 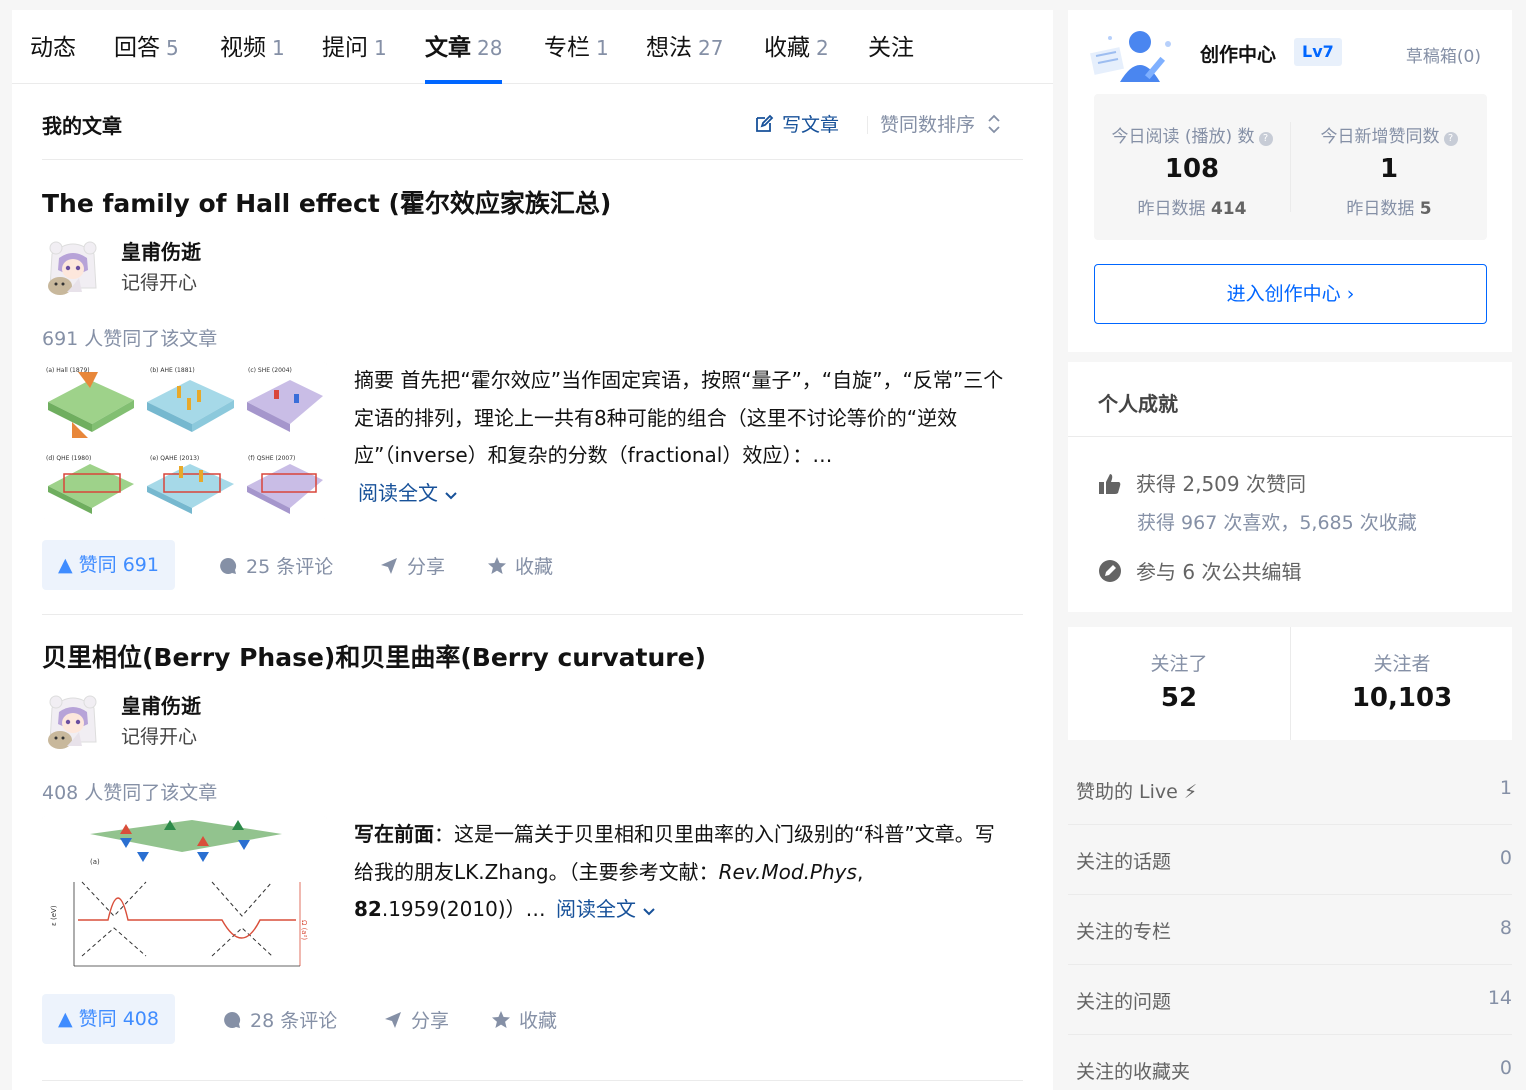 I want to click on svg-text: (a), so click(x=95, y=862).